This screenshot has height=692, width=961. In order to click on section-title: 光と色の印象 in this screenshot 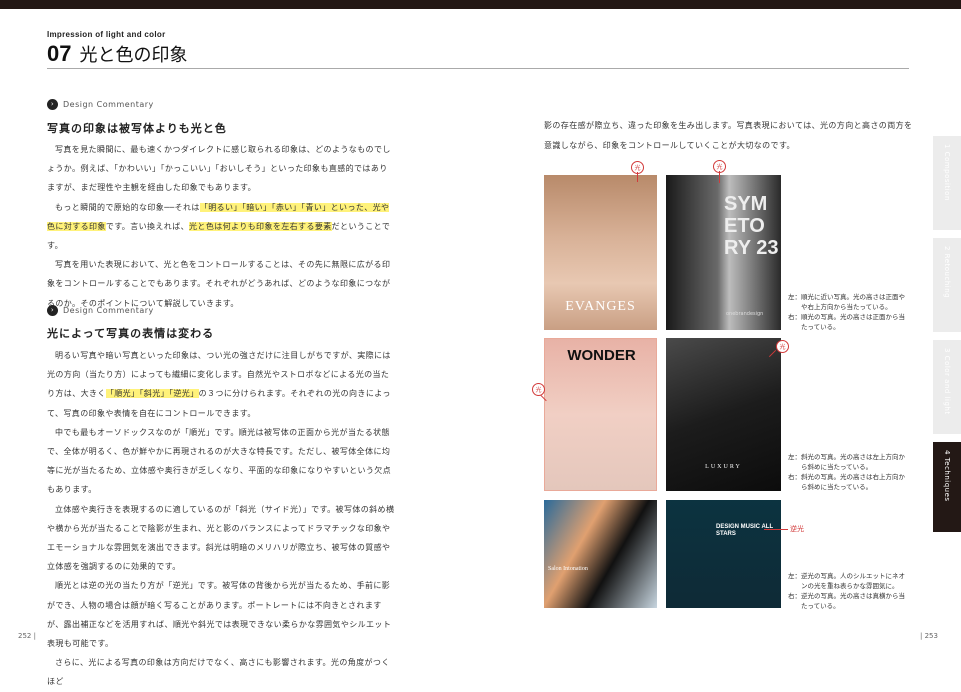, I will do `click(133, 55)`.